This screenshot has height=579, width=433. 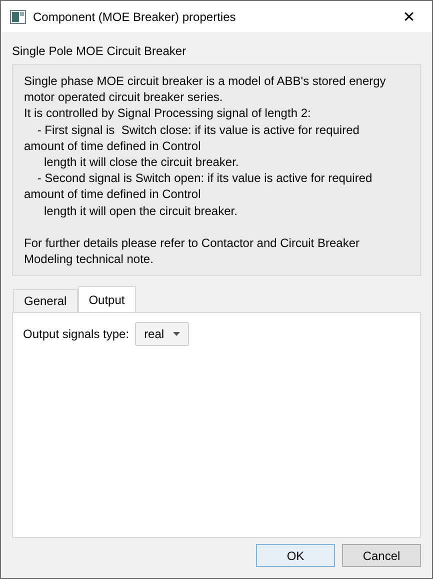 I want to click on field-label: Output signals type:, so click(x=76, y=334).